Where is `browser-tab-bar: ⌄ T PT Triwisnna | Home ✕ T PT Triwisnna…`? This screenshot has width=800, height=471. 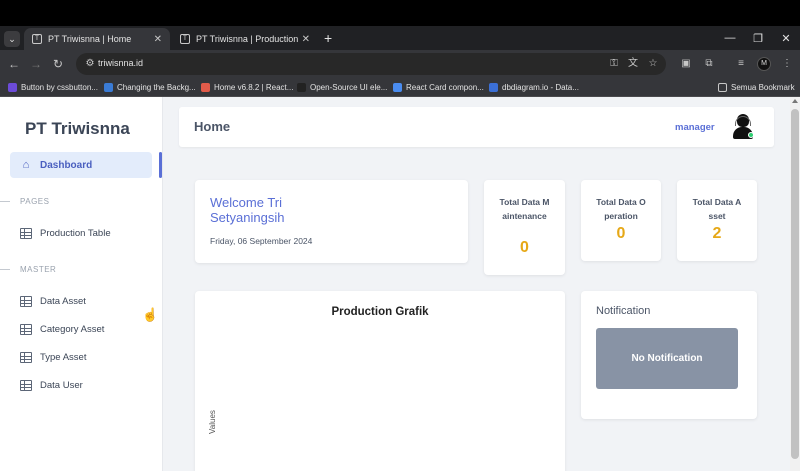
browser-tab-bar: ⌄ T PT Triwisnna | Home ✕ T PT Triwisnna… is located at coordinates (400, 38).